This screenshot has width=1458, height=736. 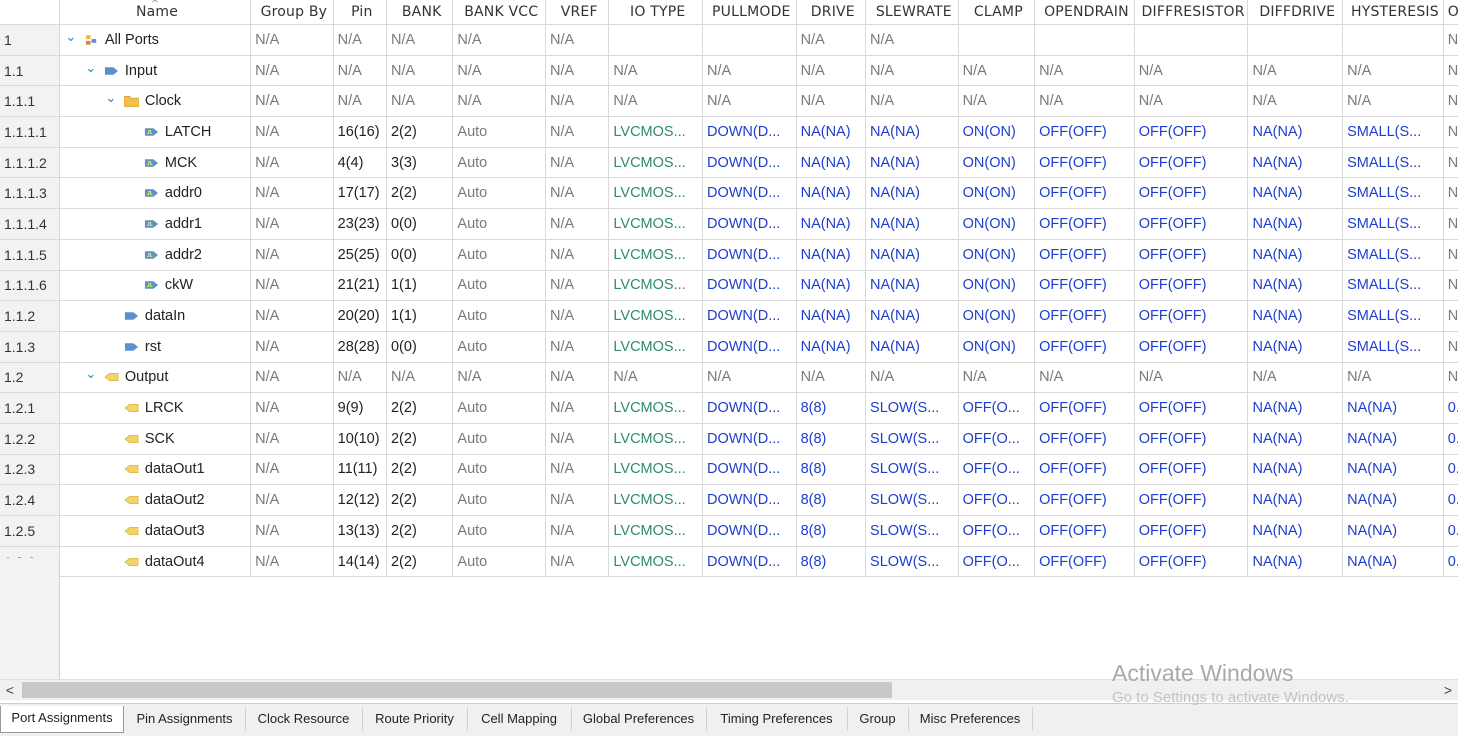 What do you see at coordinates (878, 719) in the screenshot?
I see `tab-group: Group` at bounding box center [878, 719].